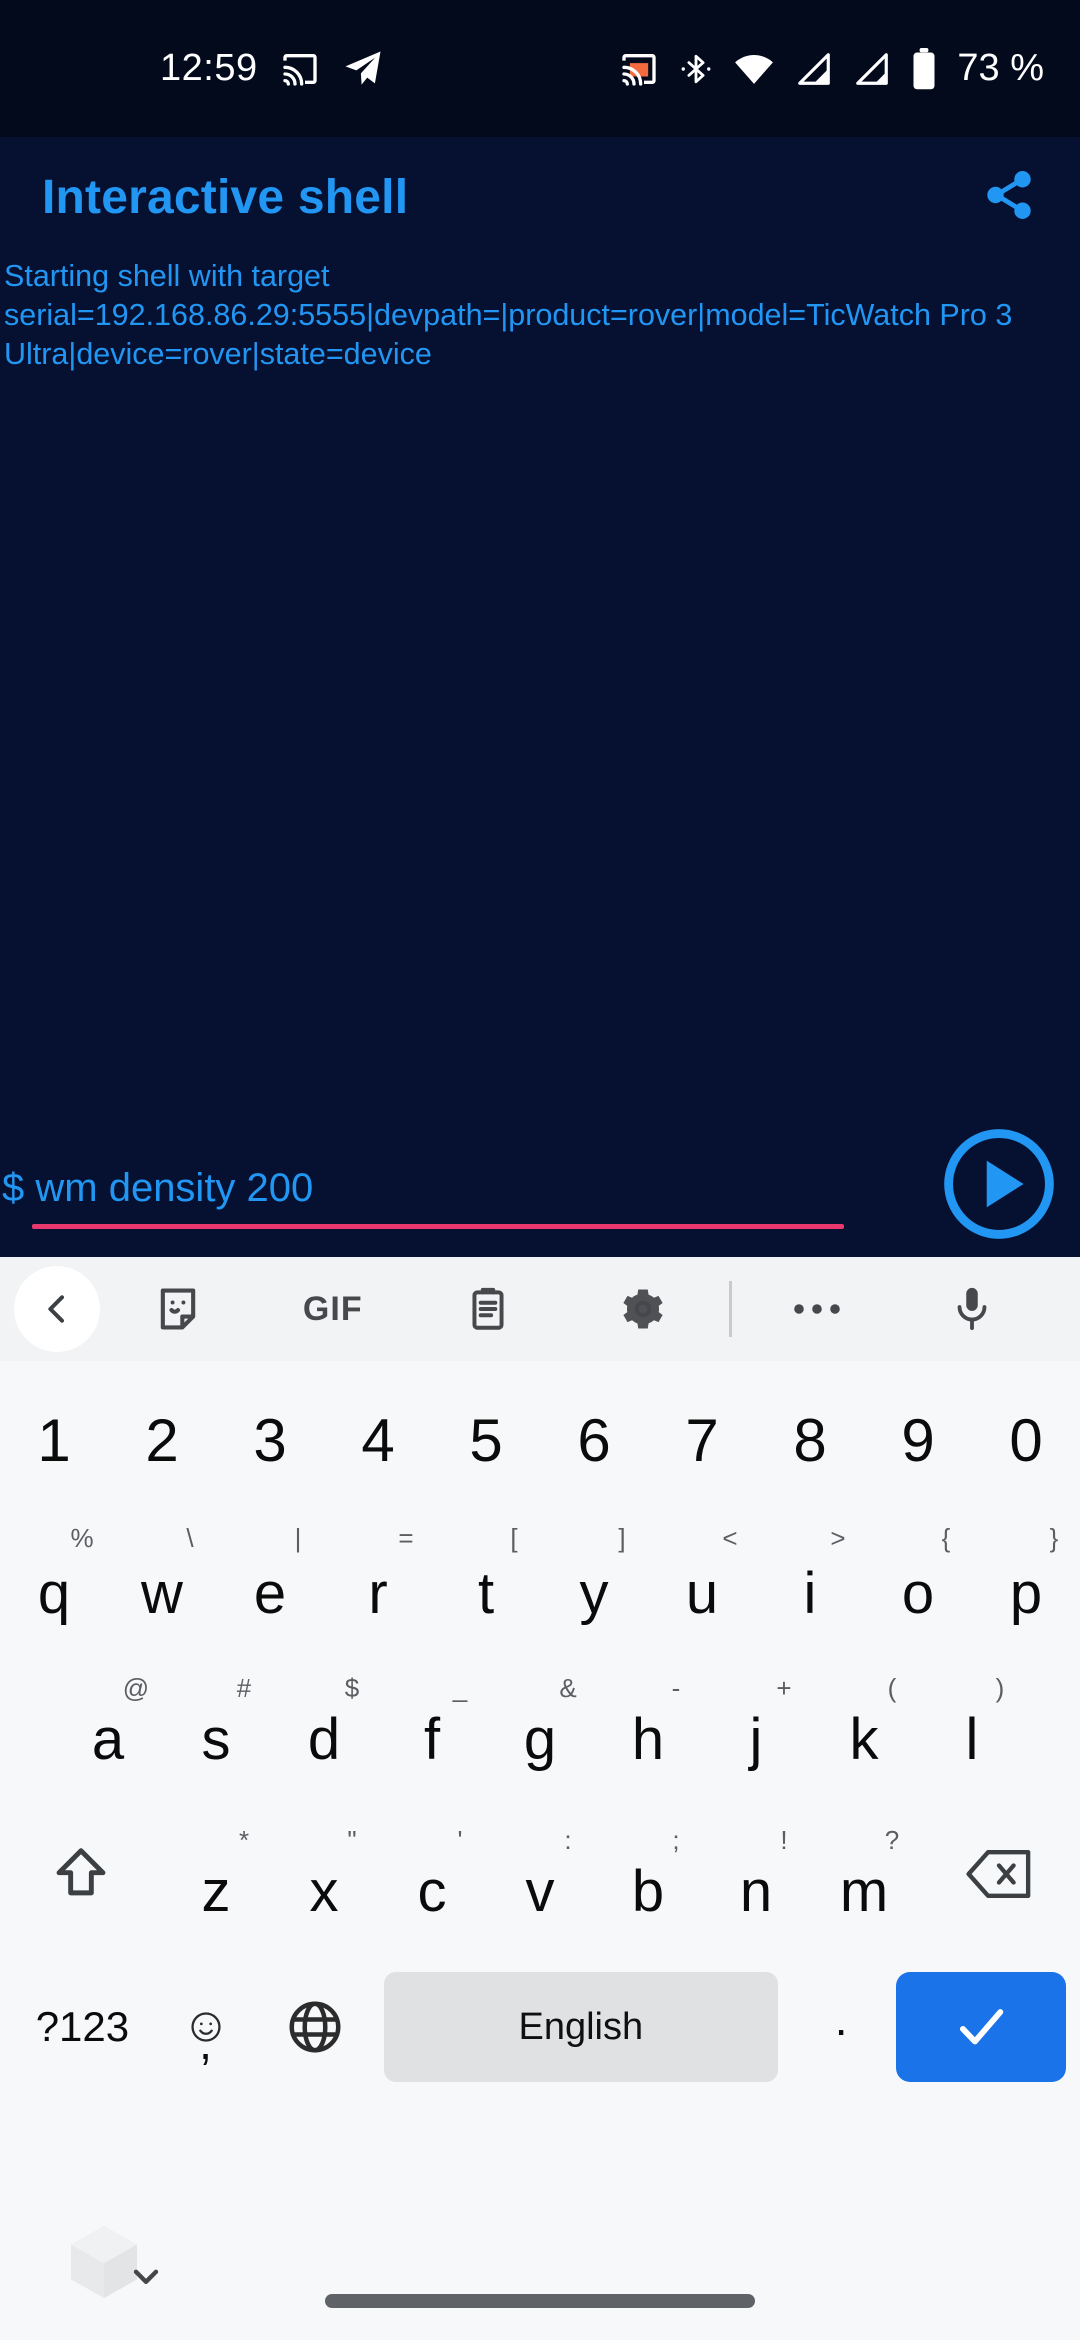  I want to click on key-l: ) l, so click(972, 1724).